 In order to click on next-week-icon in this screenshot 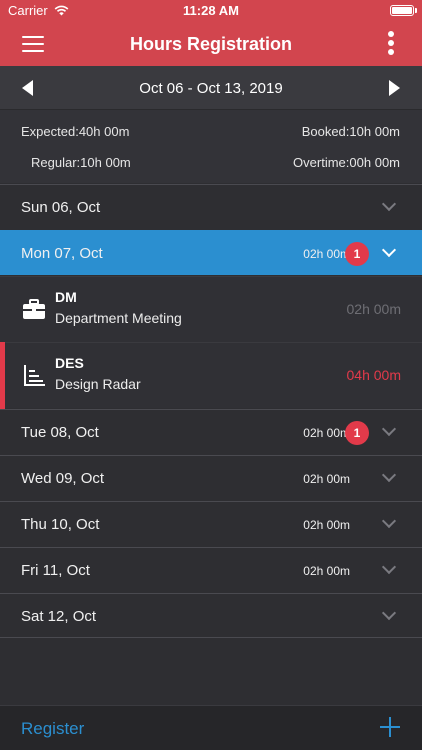, I will do `click(394, 88)`.